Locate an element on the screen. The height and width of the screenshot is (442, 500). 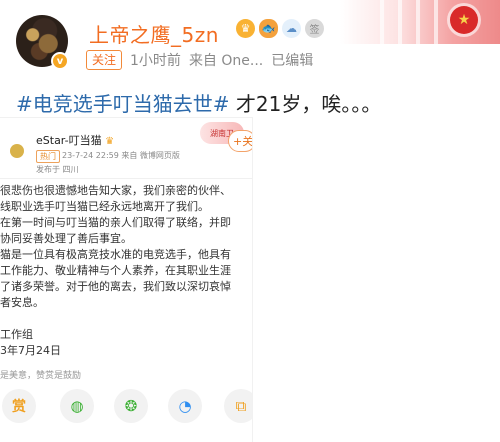
fish-badge-icon: 🐟 is located at coordinates (268, 28).